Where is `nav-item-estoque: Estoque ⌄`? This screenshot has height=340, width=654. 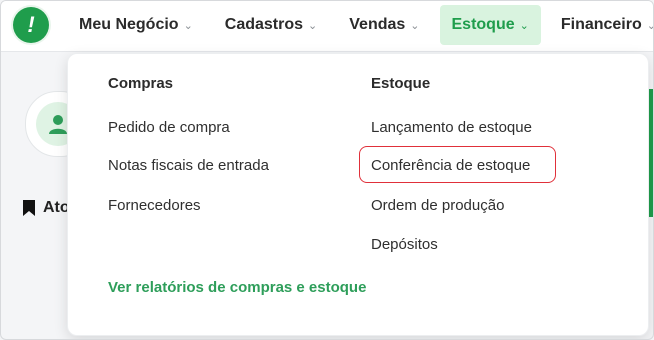 nav-item-estoque: Estoque ⌄ is located at coordinates (490, 25).